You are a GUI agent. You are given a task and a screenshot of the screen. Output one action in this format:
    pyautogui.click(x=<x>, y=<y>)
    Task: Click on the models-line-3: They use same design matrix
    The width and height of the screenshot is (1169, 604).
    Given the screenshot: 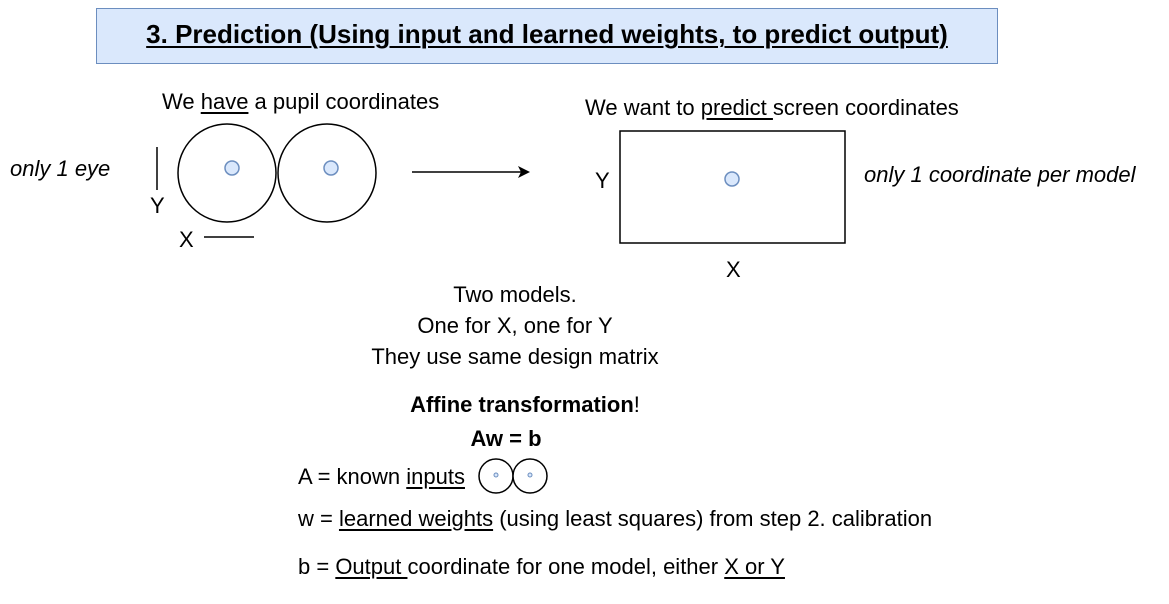 What is the action you would take?
    pyautogui.click(x=515, y=356)
    